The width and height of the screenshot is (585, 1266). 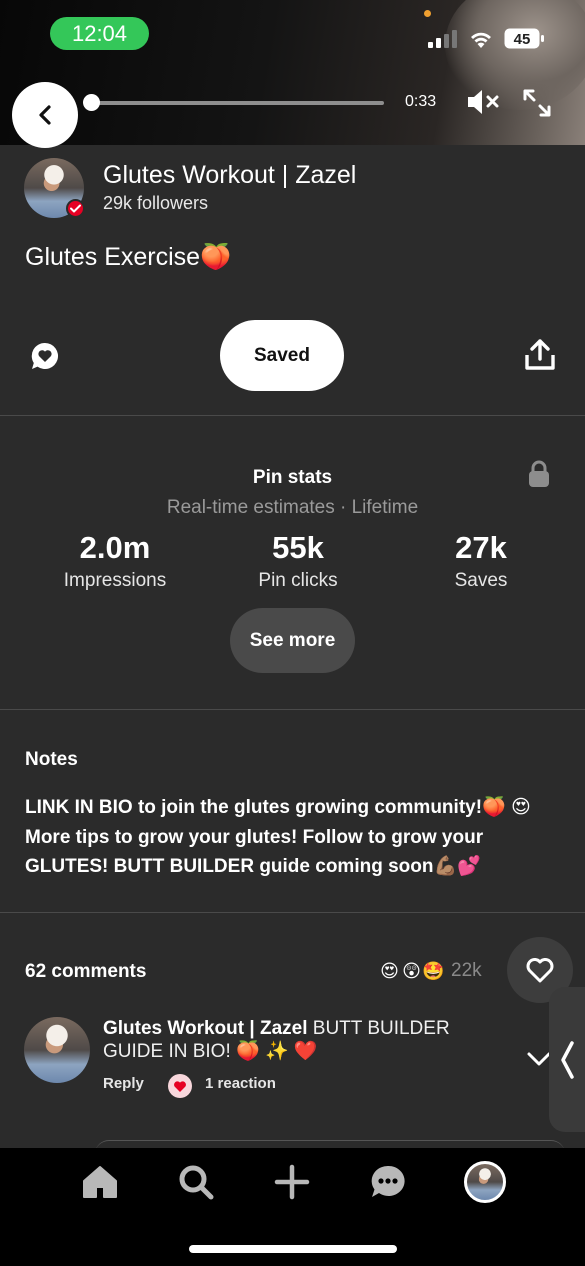 I want to click on see-more-button: See more, so click(x=292, y=640).